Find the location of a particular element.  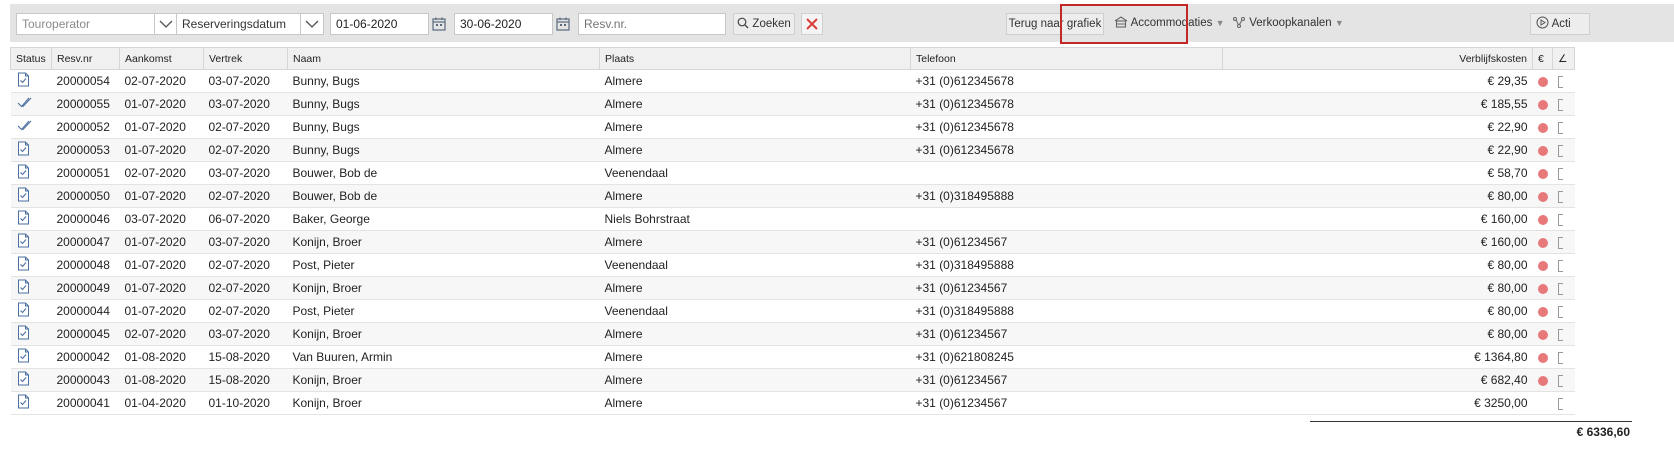

cell-cost: € 29,35 is located at coordinates (1377, 81).